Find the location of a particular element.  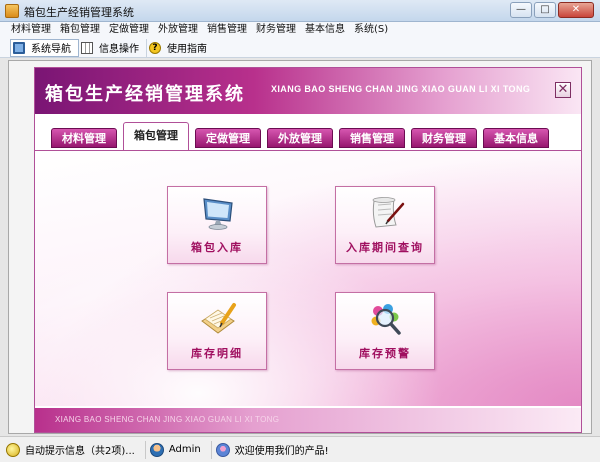

tile-inventory-detail: 库存明细 is located at coordinates (217, 331).